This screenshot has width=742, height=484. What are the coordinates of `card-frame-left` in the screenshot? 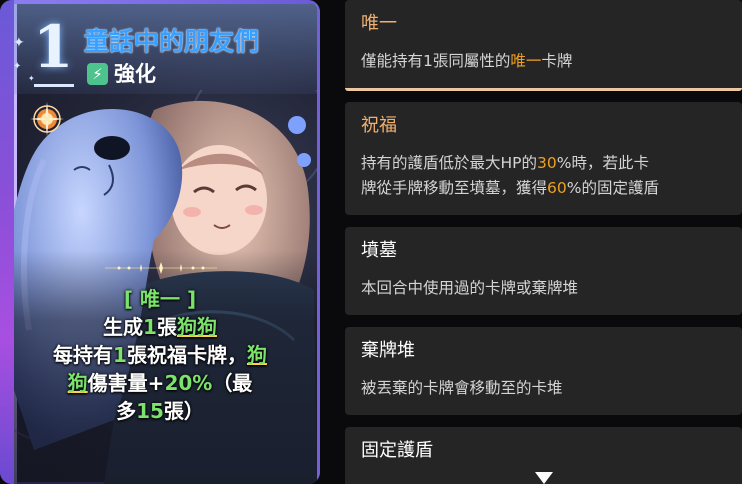 It's located at (8, 242).